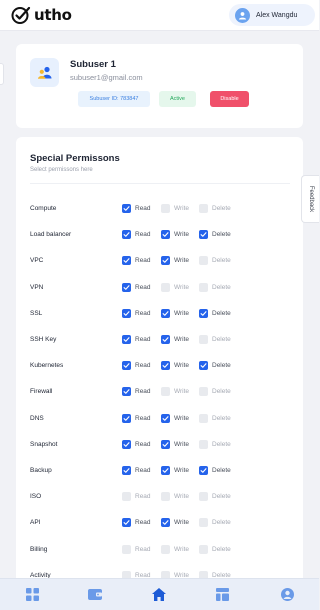  I want to click on permissions-title: Special Permissons, so click(75, 158).